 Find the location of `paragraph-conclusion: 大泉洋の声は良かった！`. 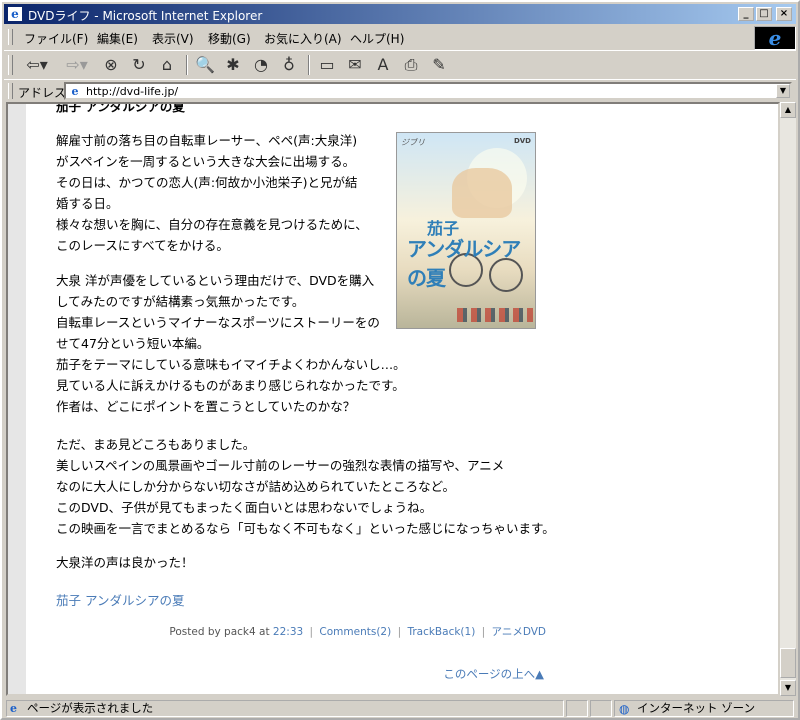

paragraph-conclusion: 大泉洋の声は良かった！ is located at coordinates (125, 562).